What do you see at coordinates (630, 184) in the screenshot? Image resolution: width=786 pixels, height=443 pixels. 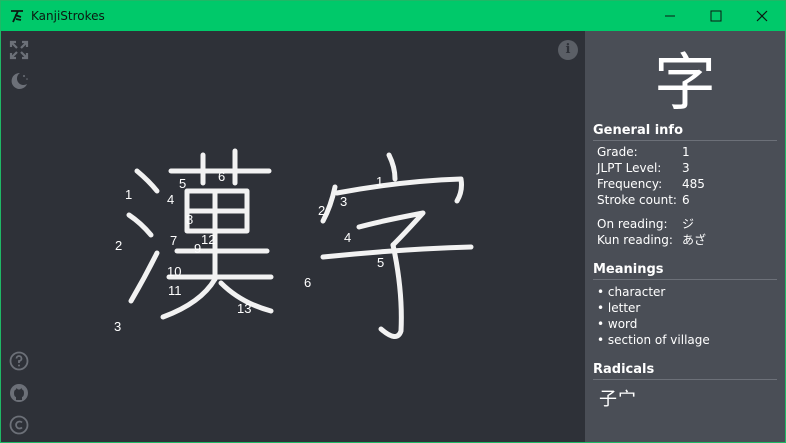 I see `frequency-label: Frequency:` at bounding box center [630, 184].